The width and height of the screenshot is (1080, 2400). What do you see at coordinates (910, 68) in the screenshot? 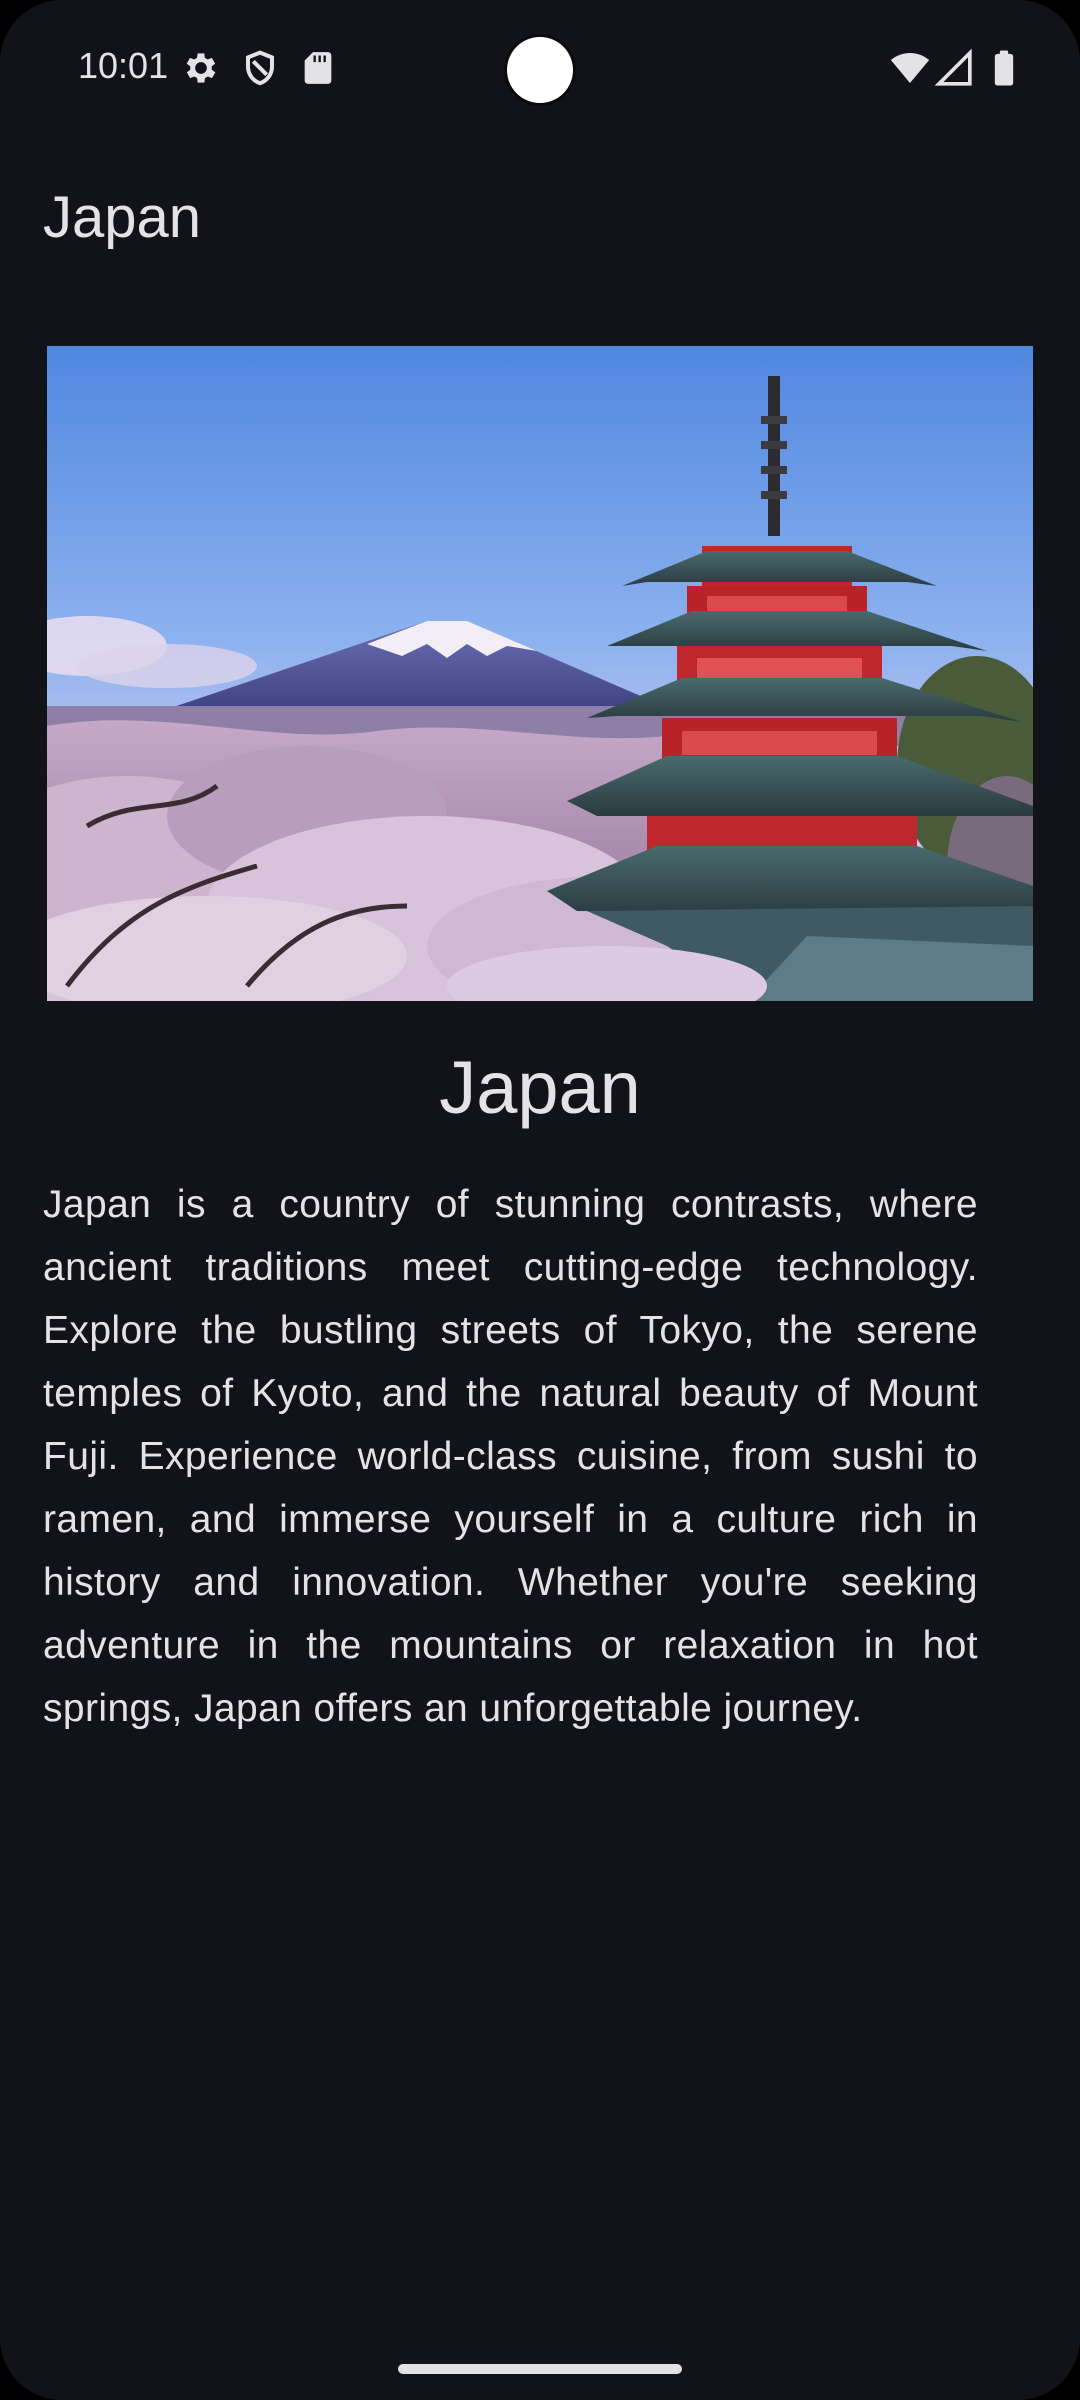
I see `wifi-icon` at bounding box center [910, 68].